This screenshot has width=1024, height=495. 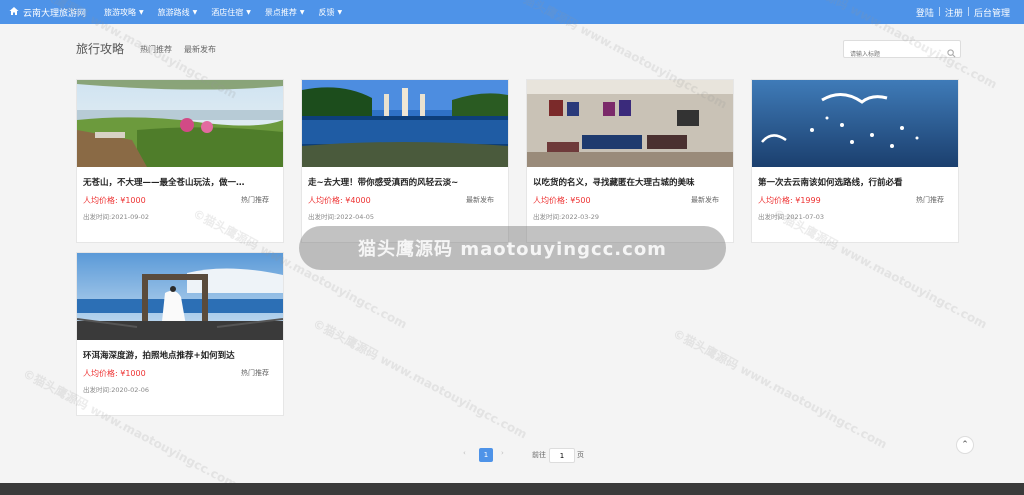 What do you see at coordinates (502, 453) in the screenshot?
I see `next-page-button: ›` at bounding box center [502, 453].